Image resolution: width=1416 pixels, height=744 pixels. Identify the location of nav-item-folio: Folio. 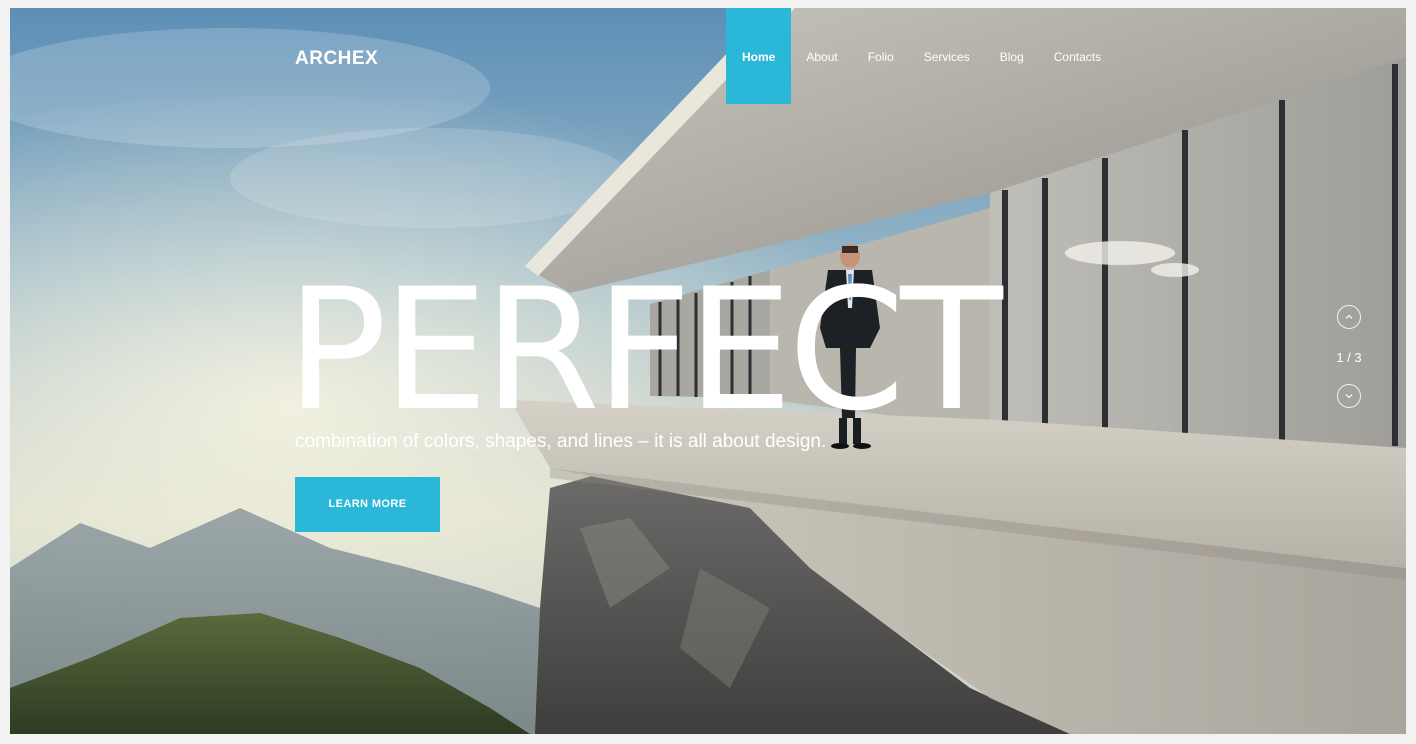
(881, 56).